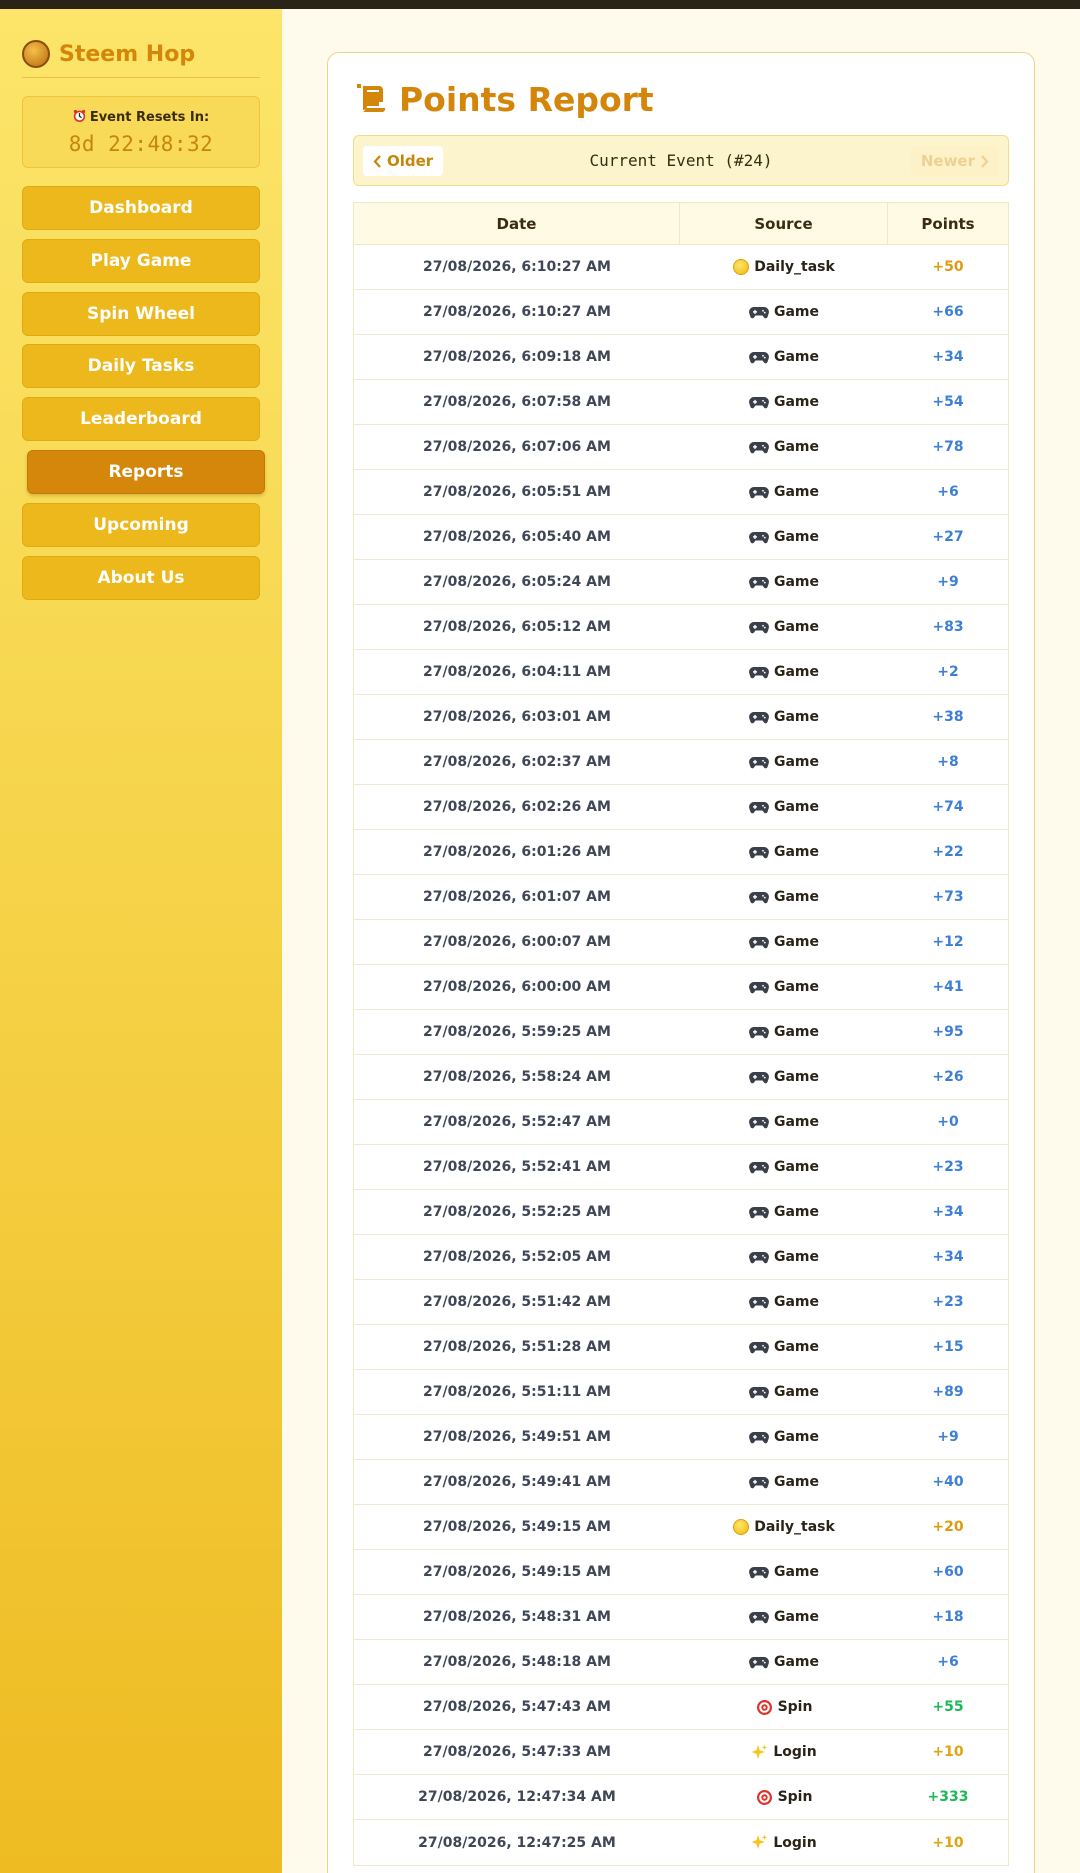 This screenshot has width=1080, height=1873. What do you see at coordinates (784, 1707) in the screenshot?
I see `row-source: Spin` at bounding box center [784, 1707].